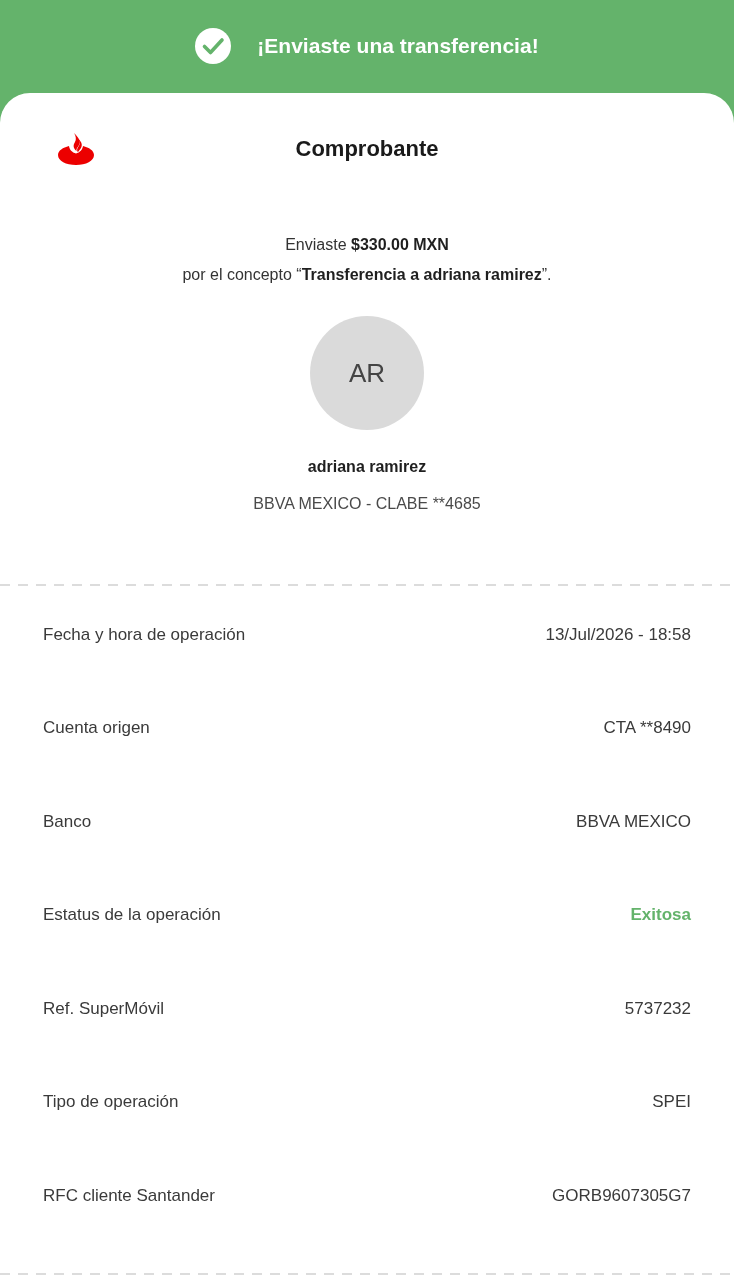 This screenshot has width=734, height=1280. I want to click on recipient-name: adriana ramirez, so click(367, 467).